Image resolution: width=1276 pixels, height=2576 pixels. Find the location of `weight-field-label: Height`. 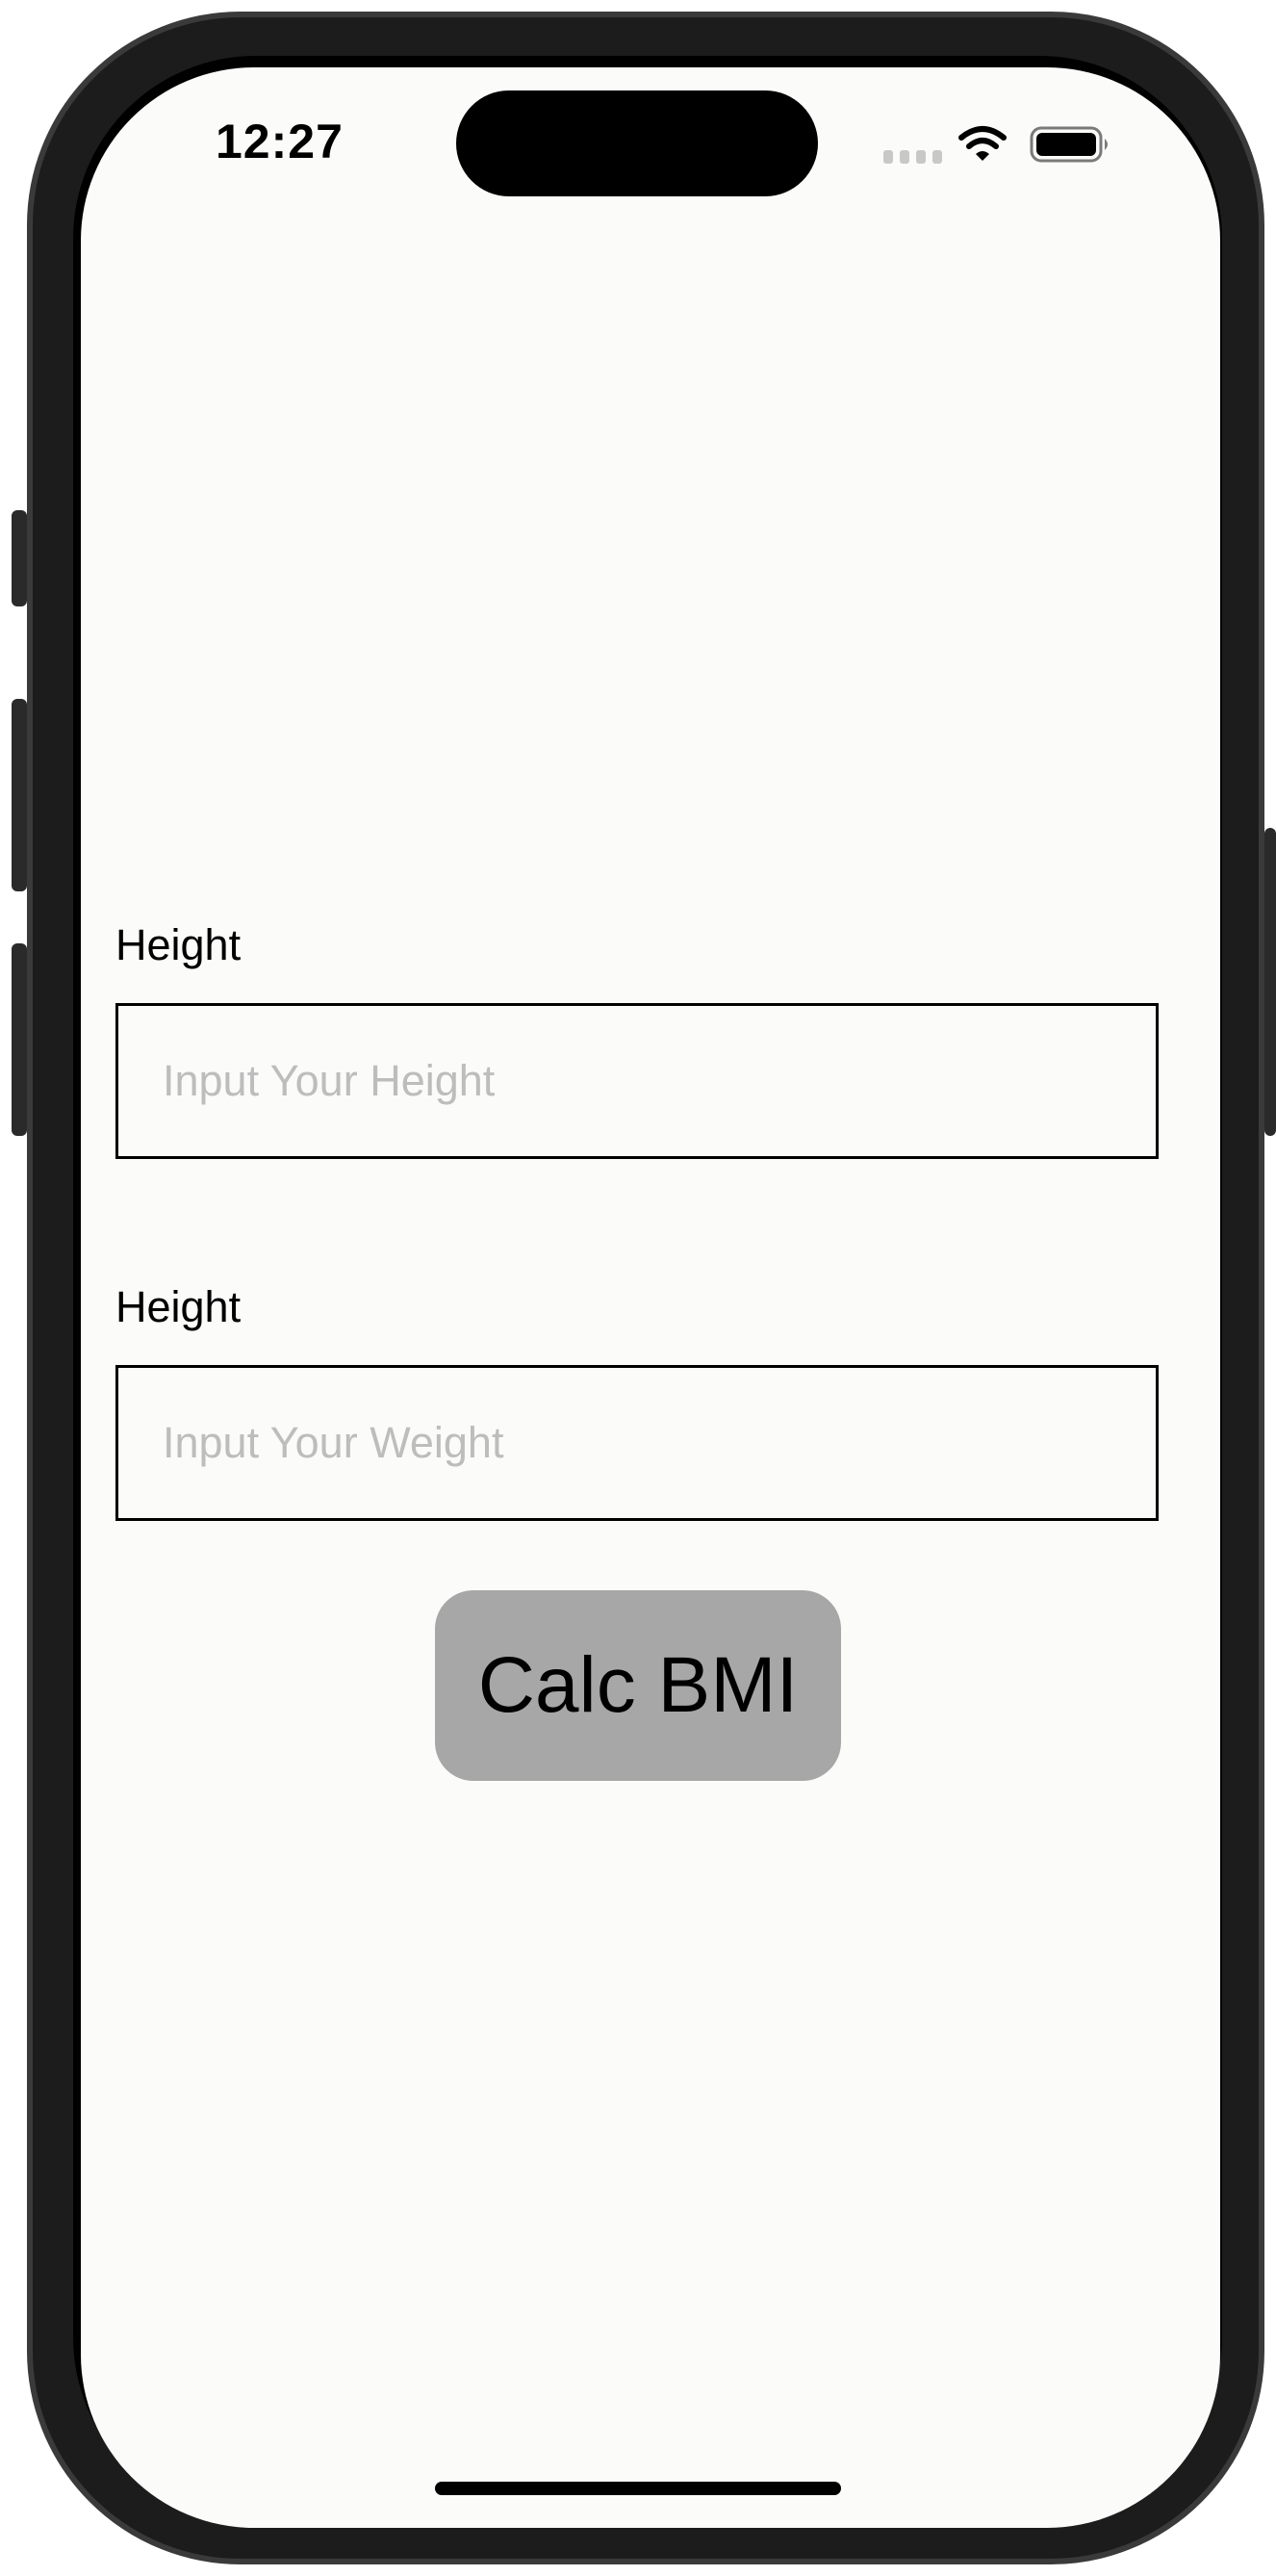

weight-field-label: Height is located at coordinates (178, 1307).